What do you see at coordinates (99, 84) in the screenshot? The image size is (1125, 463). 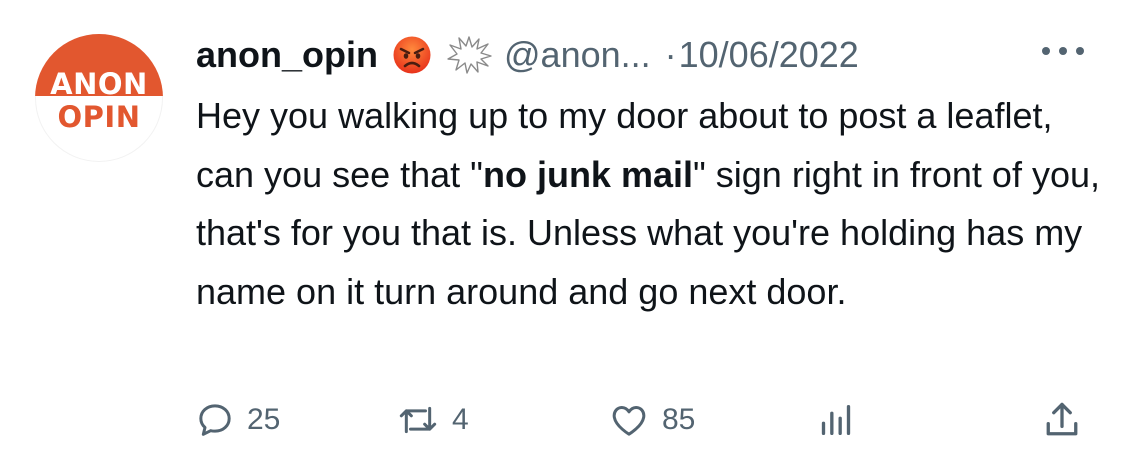 I see `avatar-logo-line-1: ANON` at bounding box center [99, 84].